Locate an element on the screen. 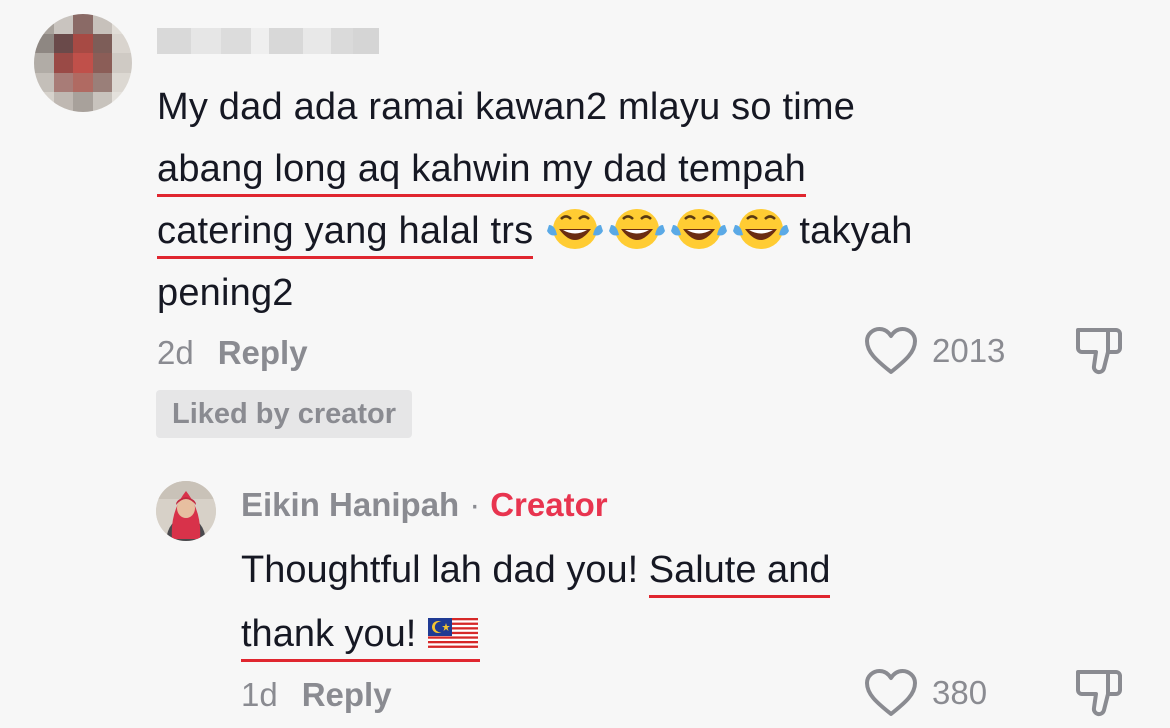  reply-header: Eikin Hanipah · Creator is located at coordinates (424, 505).